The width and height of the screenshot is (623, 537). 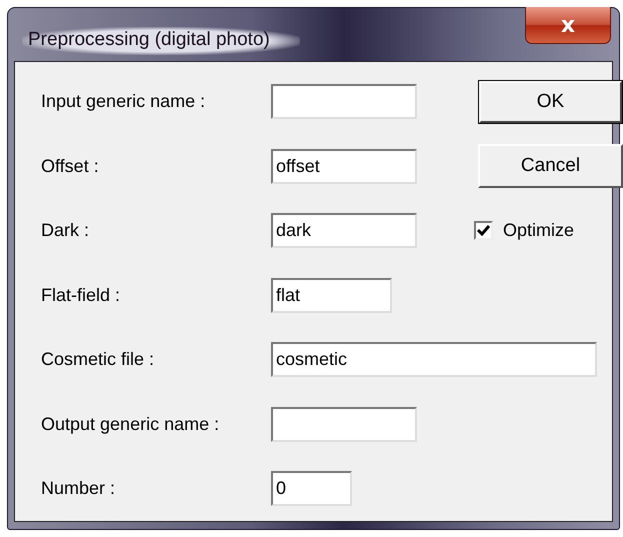 I want to click on close-button: x, so click(x=568, y=25).